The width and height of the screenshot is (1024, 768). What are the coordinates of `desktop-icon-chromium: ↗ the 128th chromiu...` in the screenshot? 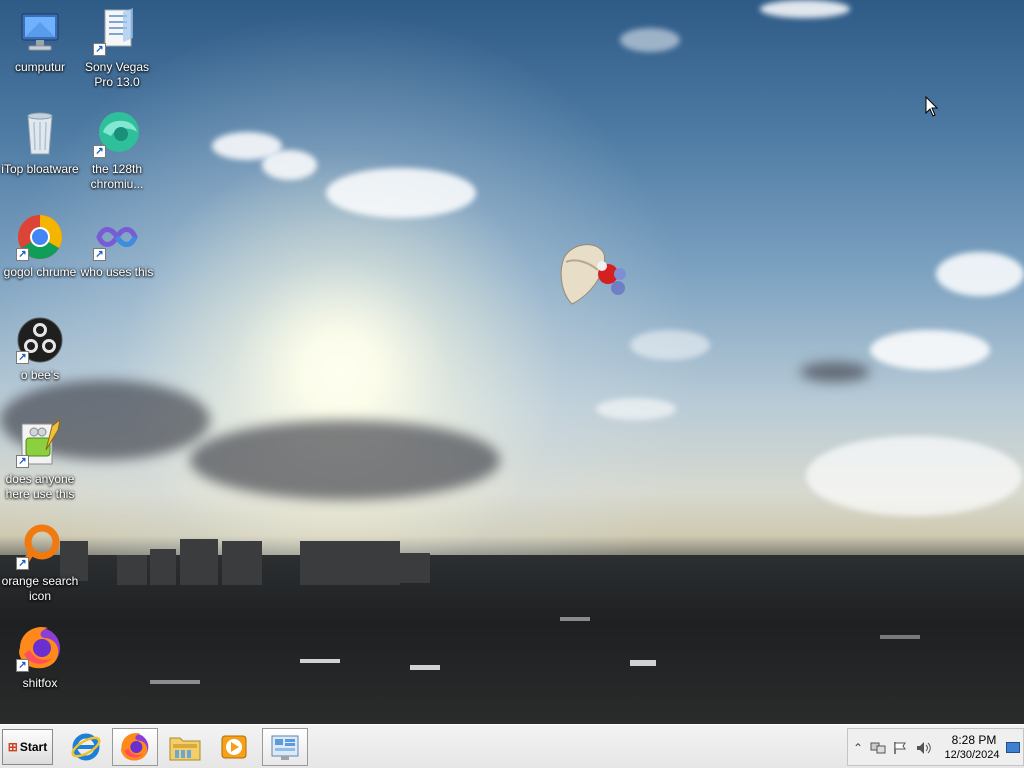 It's located at (117, 151).